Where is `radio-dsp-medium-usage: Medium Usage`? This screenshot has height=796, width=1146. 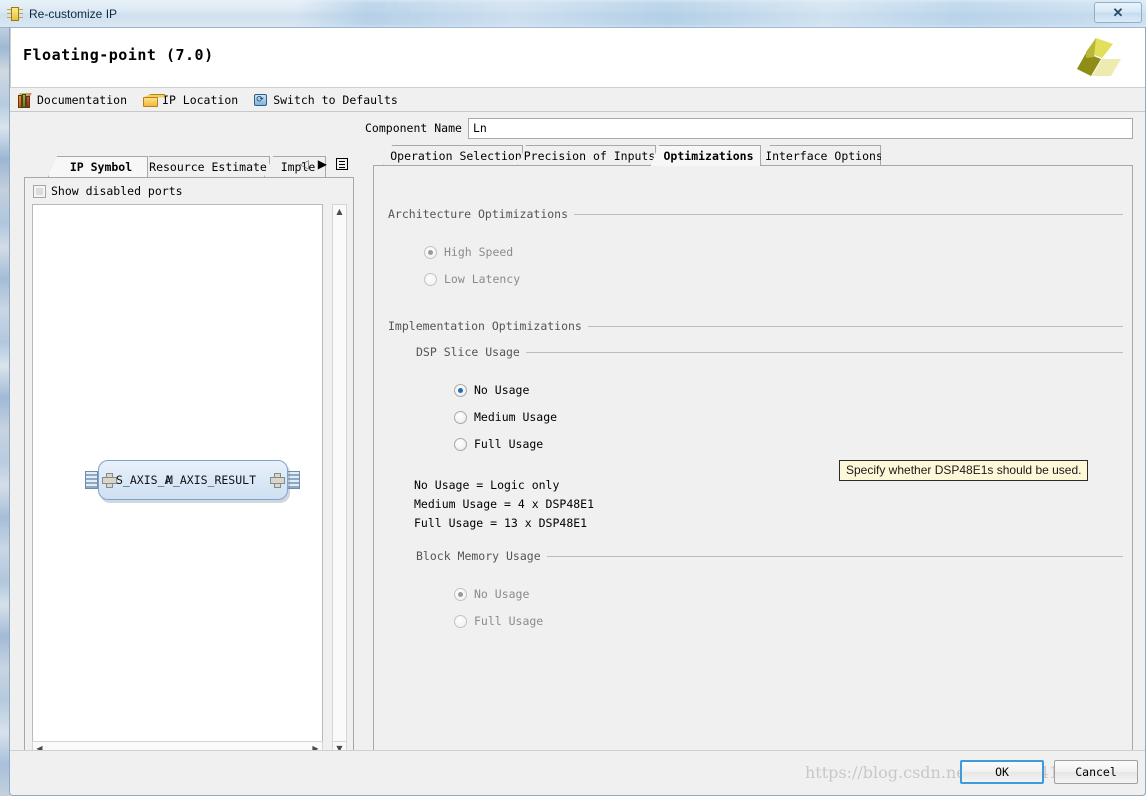 radio-dsp-medium-usage: Medium Usage is located at coordinates (505, 417).